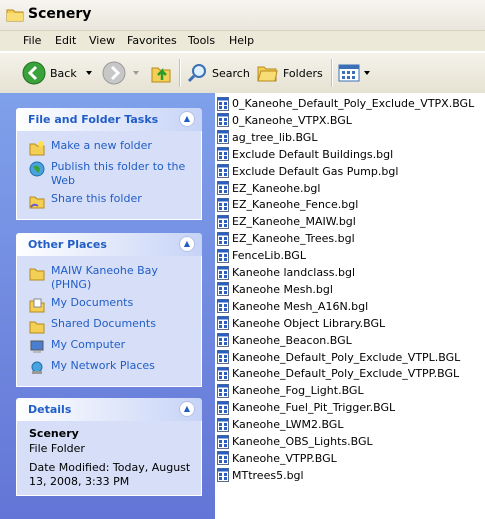 The width and height of the screenshot is (485, 519). Describe the element at coordinates (111, 278) in the screenshot. I see `place-maiw-kaneohe: MAIW Kaneohe Bay (PHNG)` at that location.